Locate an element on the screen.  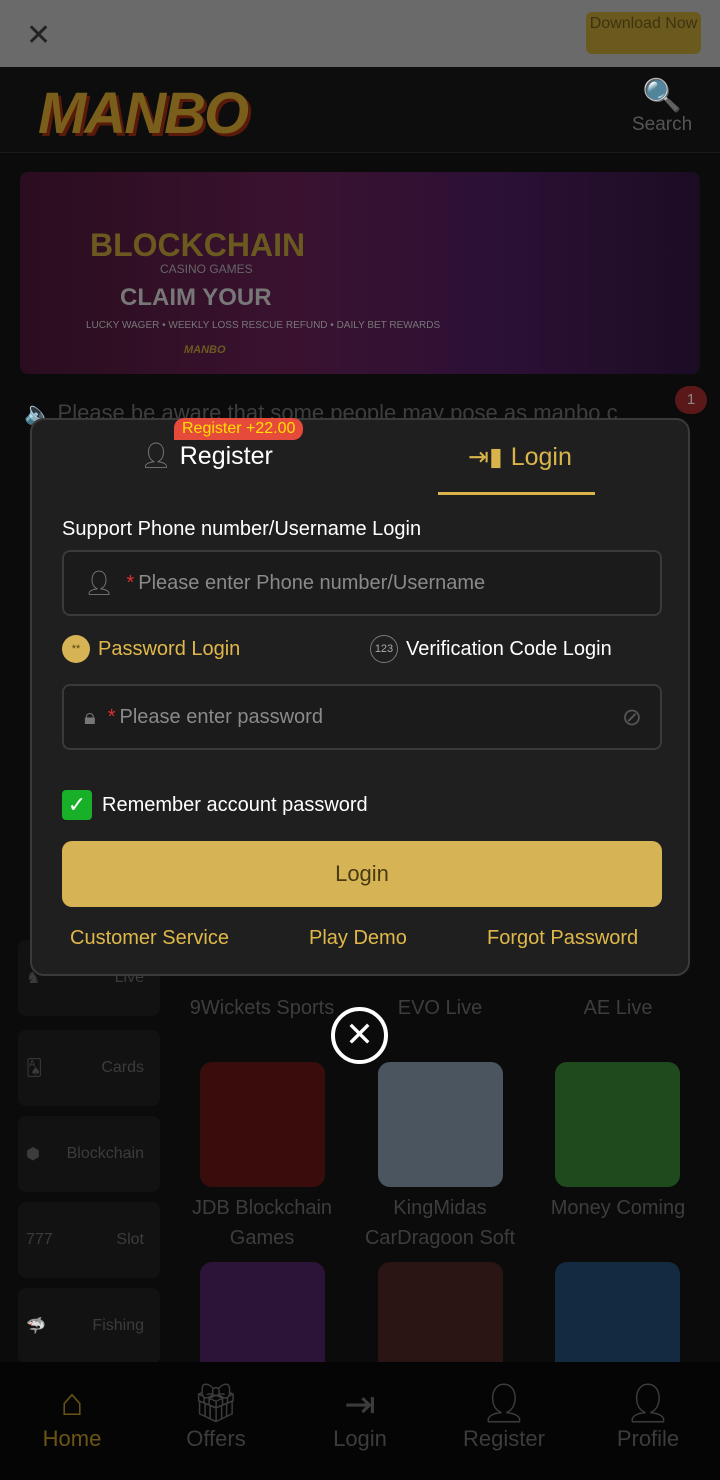
banner-subtitle: CASINO GAMES is located at coordinates (206, 269).